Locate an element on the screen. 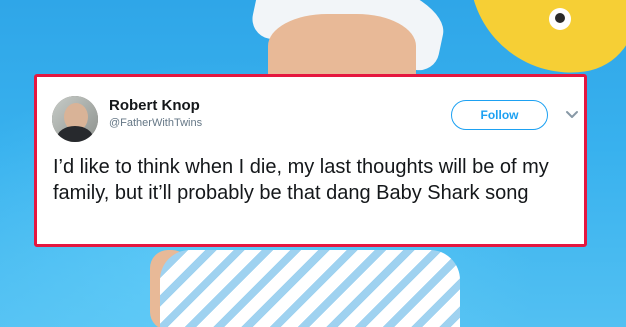 This screenshot has width=626, height=327. avatar is located at coordinates (75, 119).